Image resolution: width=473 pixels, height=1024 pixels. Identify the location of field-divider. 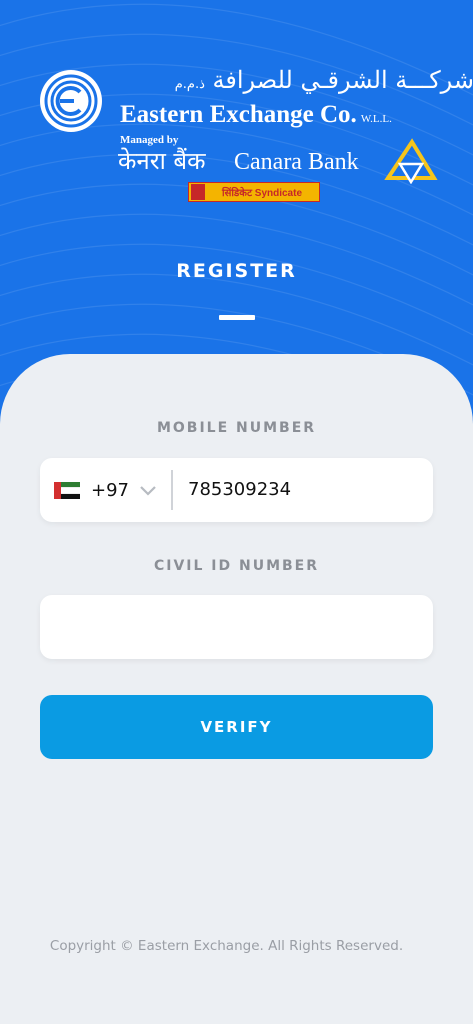
(172, 490).